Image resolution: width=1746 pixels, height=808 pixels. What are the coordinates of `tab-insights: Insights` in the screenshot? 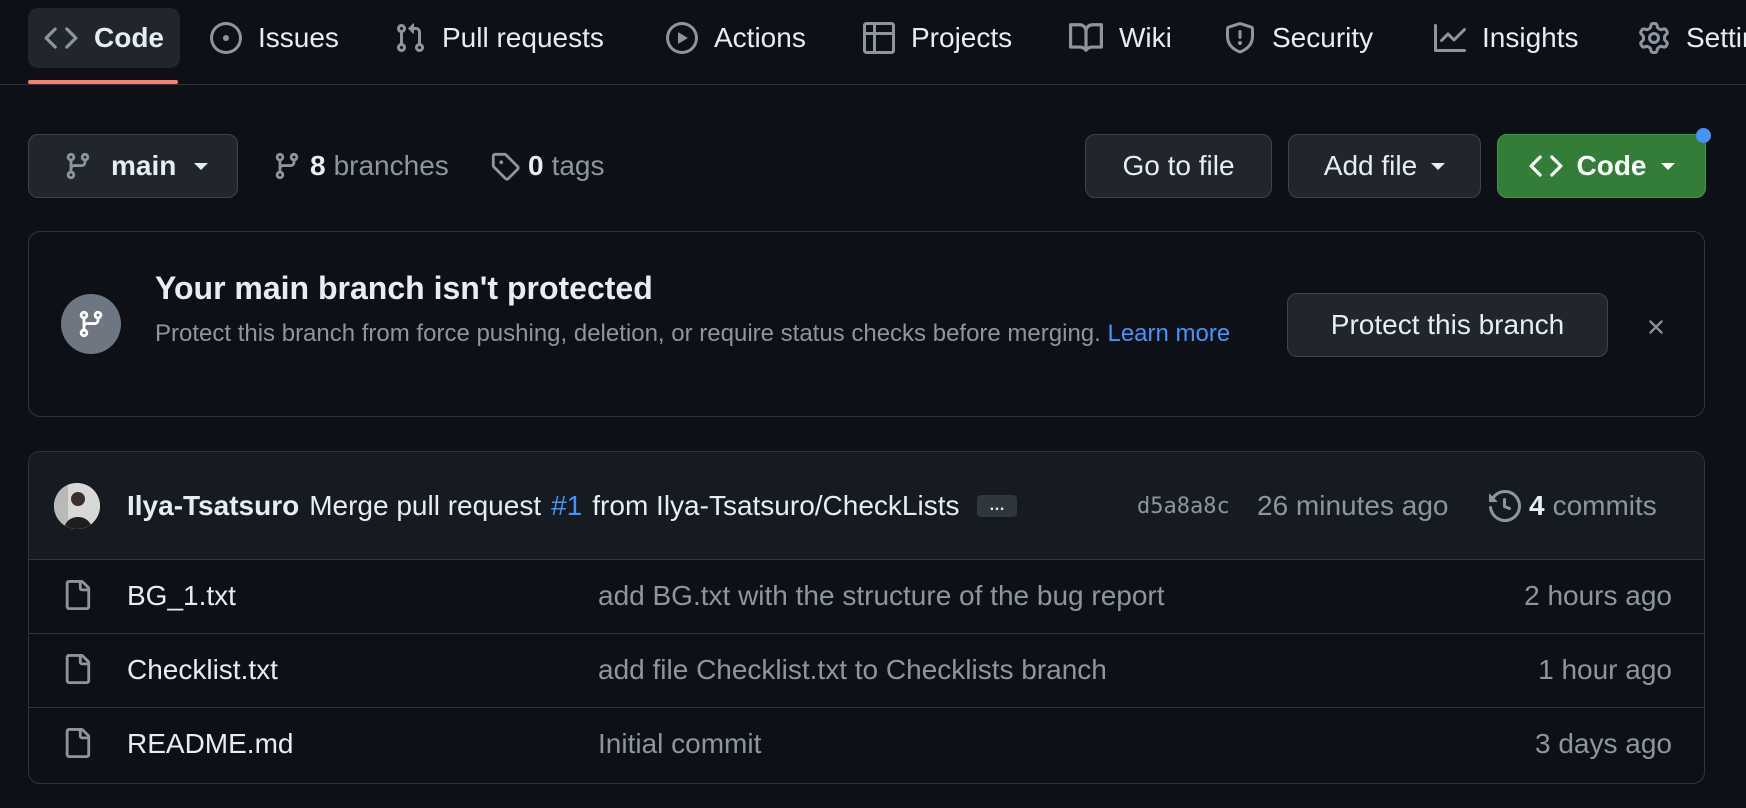 It's located at (1506, 38).